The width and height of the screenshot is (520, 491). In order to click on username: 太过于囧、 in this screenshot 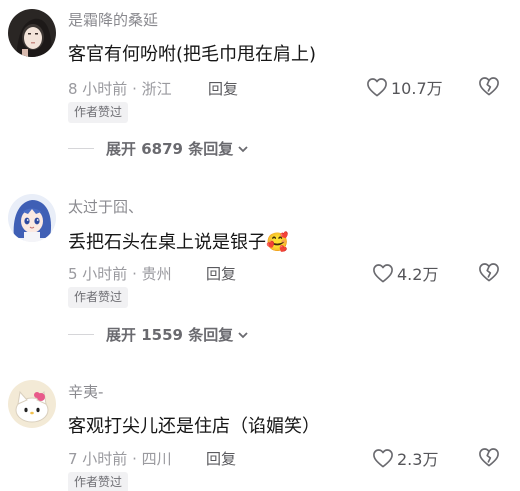, I will do `click(105, 206)`.